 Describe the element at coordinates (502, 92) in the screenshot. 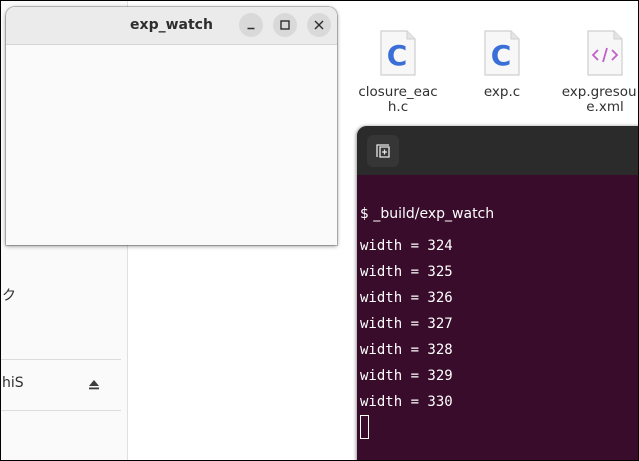

I see `file-name: exp.c` at that location.